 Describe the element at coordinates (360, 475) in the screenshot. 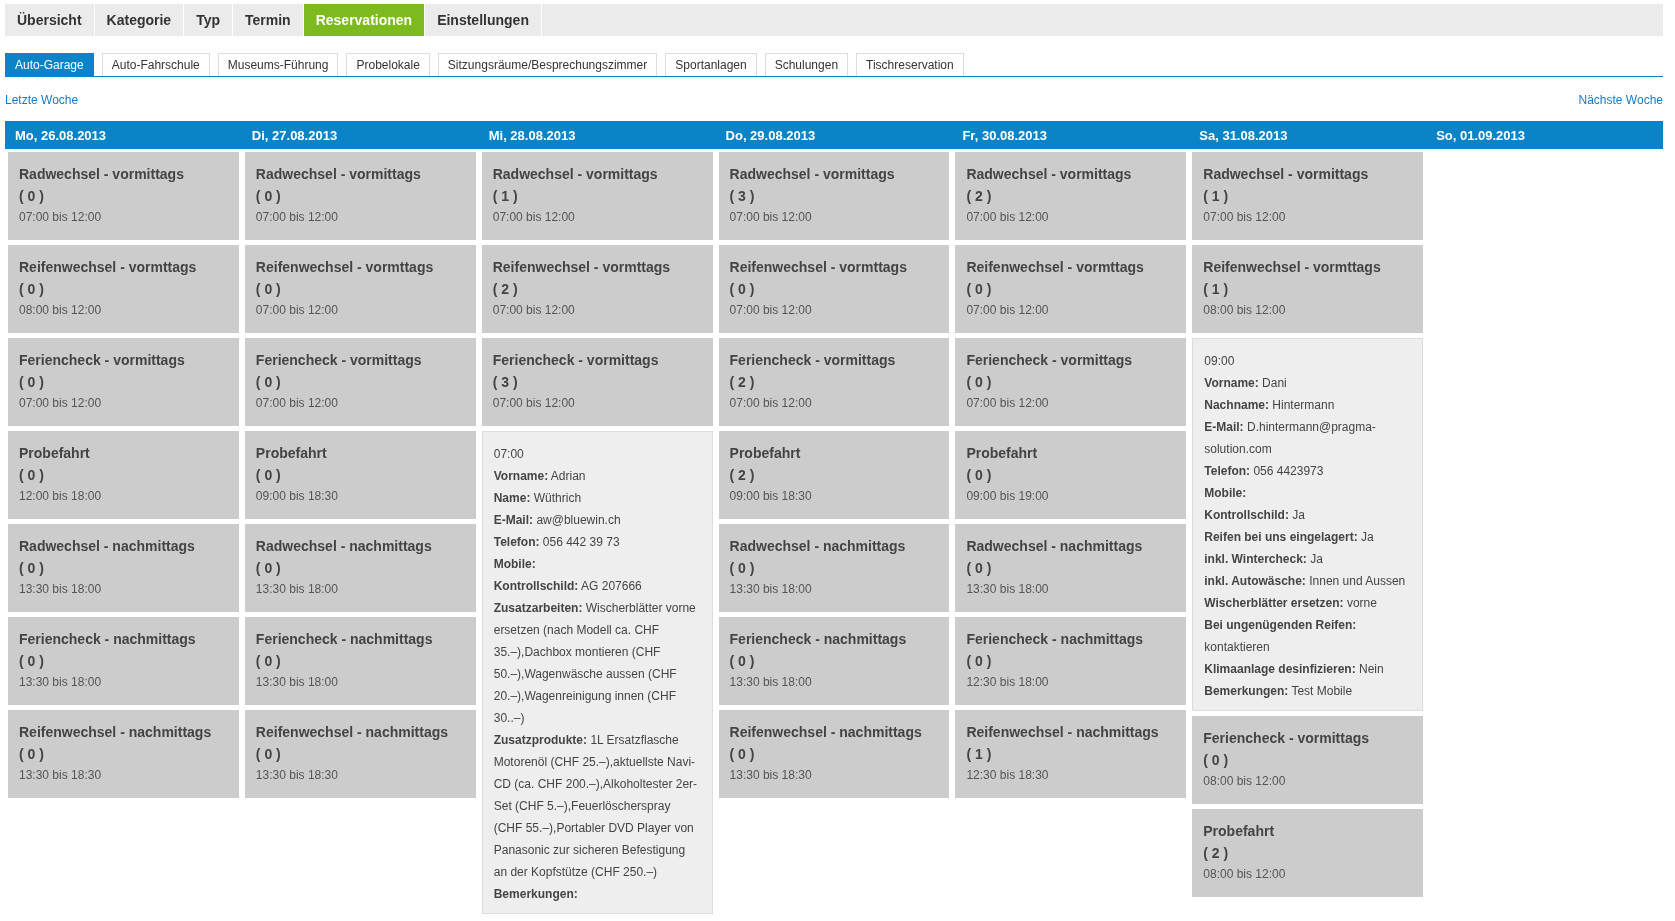

I see `slot-card: Probefahrt ( 0 ) 09:00 bis 18:30` at that location.